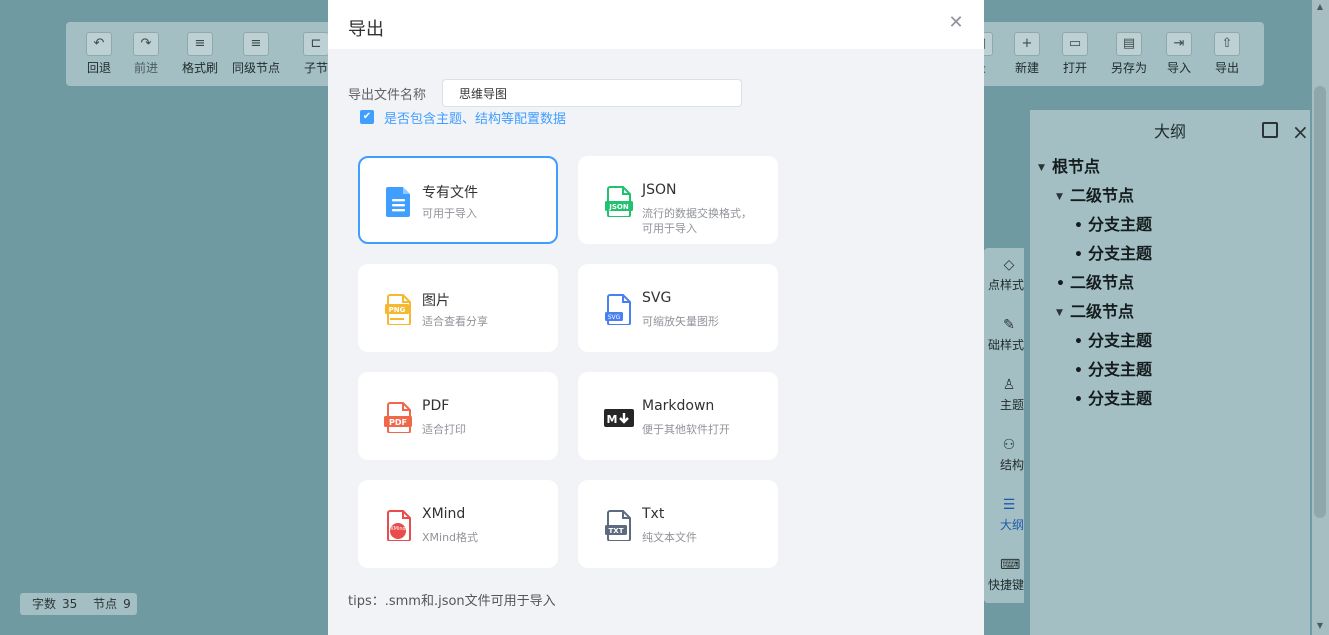  I want to click on side-dock: ◇ 点样式 ✎ 础样式 ♙ 主题 ⚇ 结构 ☰ 大纲 ⌨ 快捷键, so click(1004, 425).